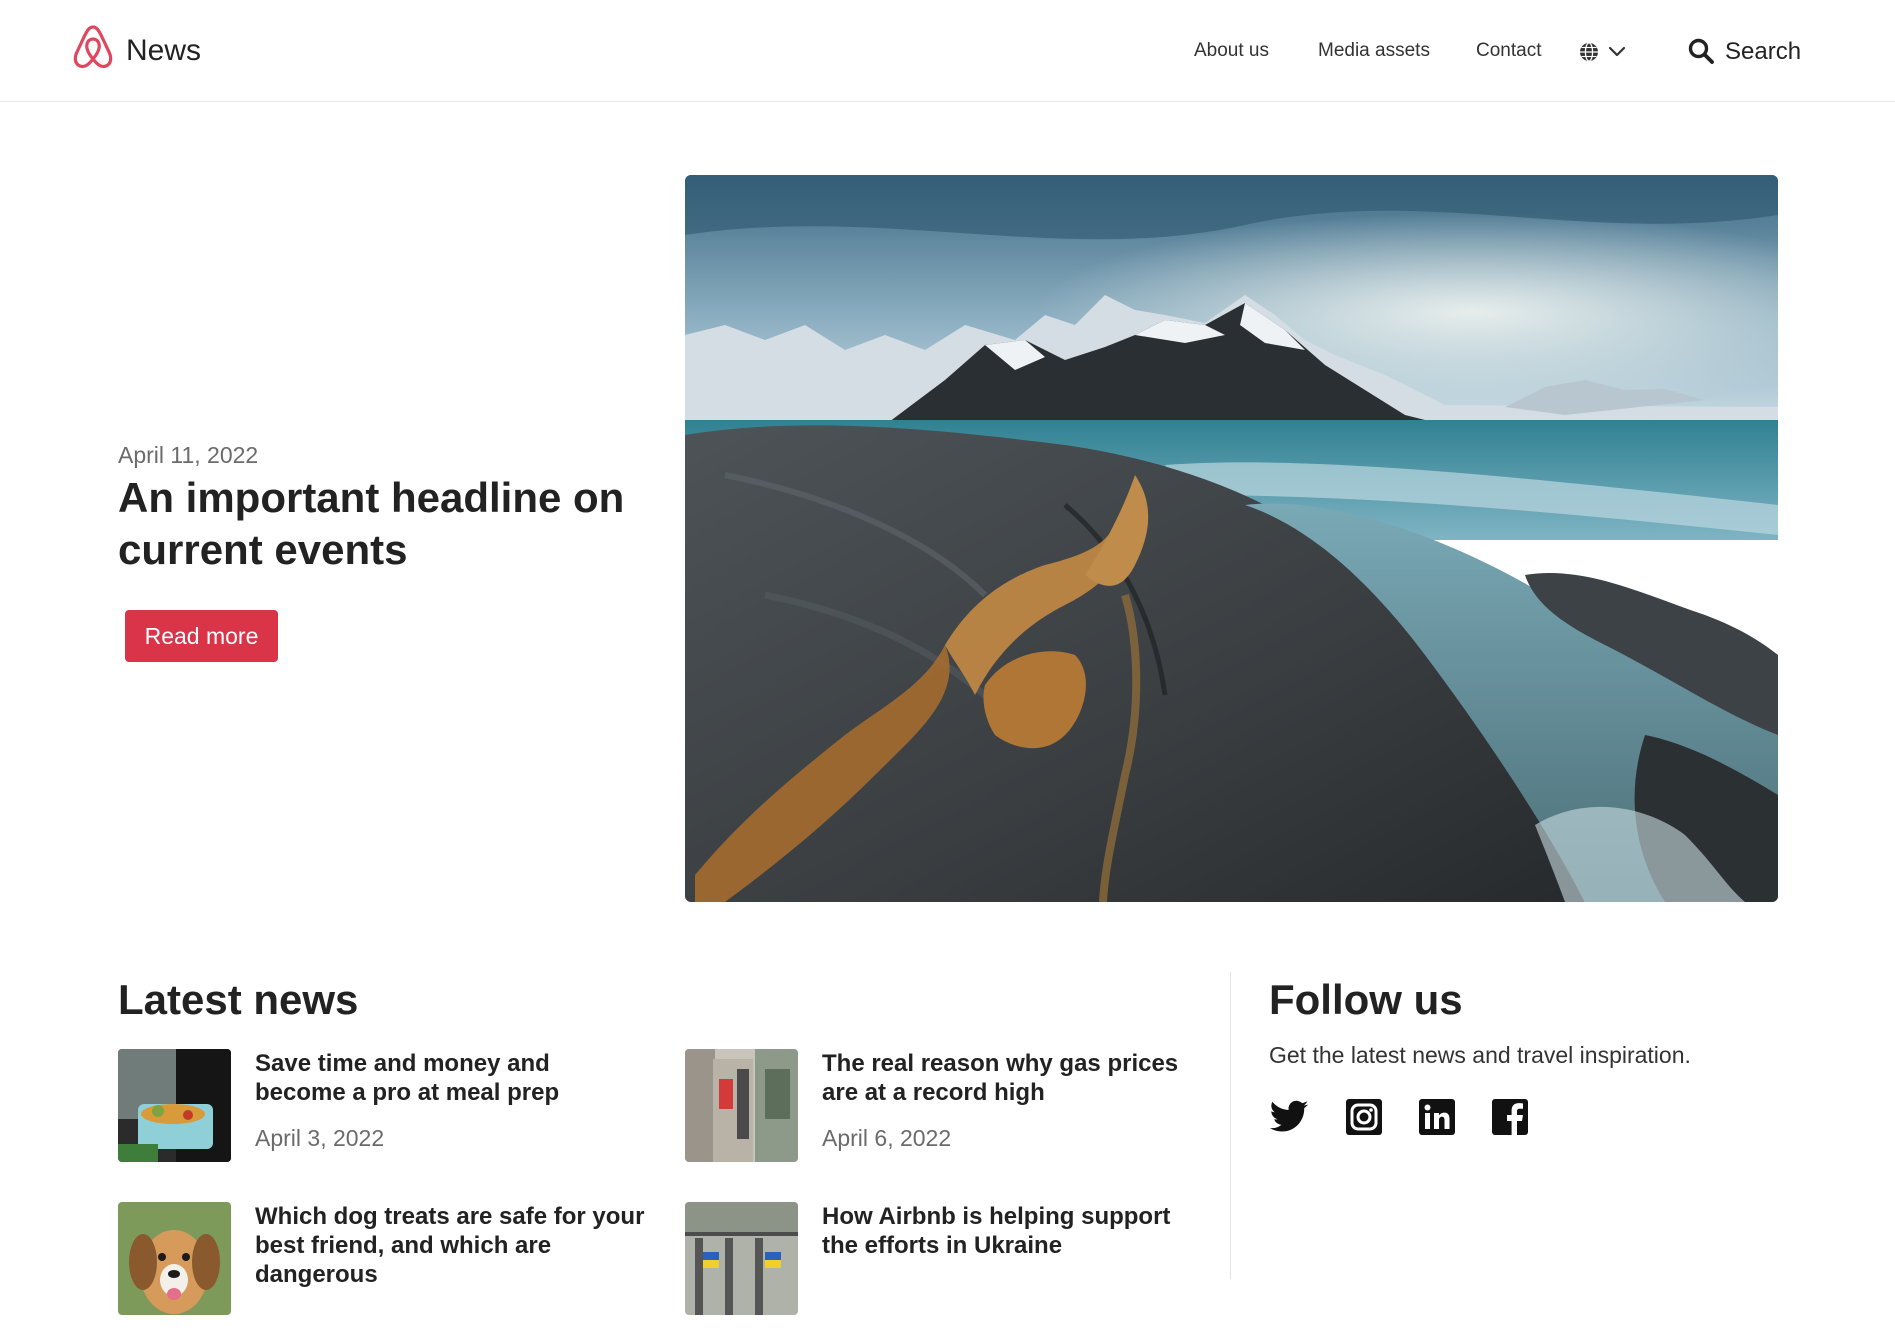 The image size is (1895, 1332). Describe the element at coordinates (1508, 51) in the screenshot. I see `nav-contact: Contact` at that location.